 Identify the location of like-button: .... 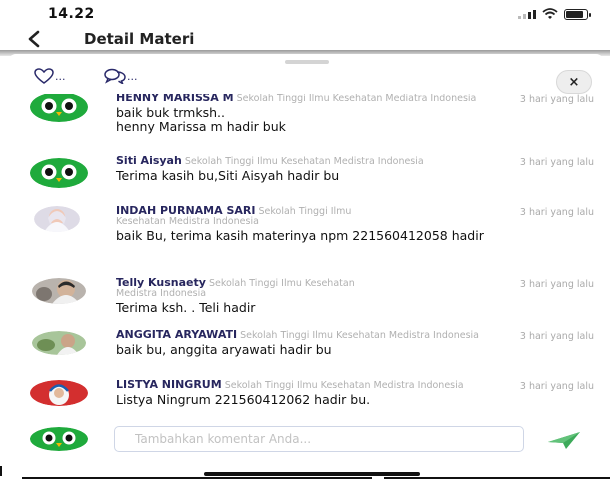
(50, 76).